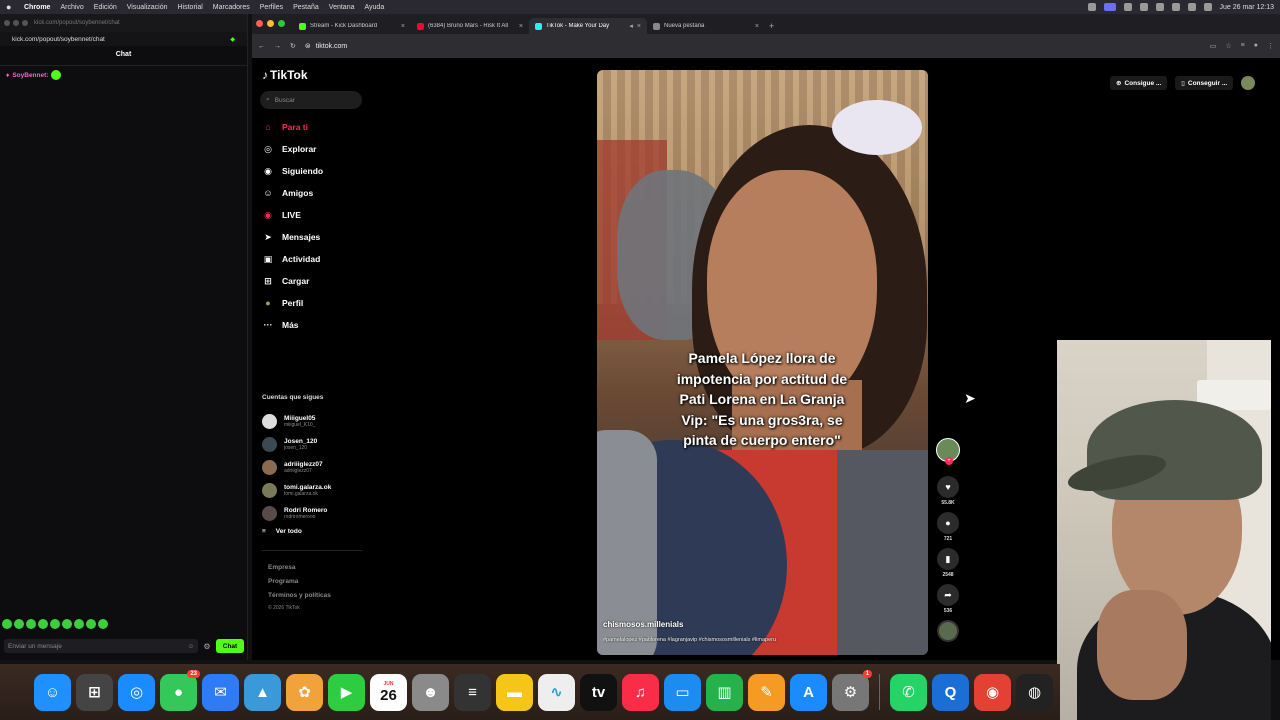 The width and height of the screenshot is (1280, 720). What do you see at coordinates (1248, 83) in the screenshot?
I see `avatar` at bounding box center [1248, 83].